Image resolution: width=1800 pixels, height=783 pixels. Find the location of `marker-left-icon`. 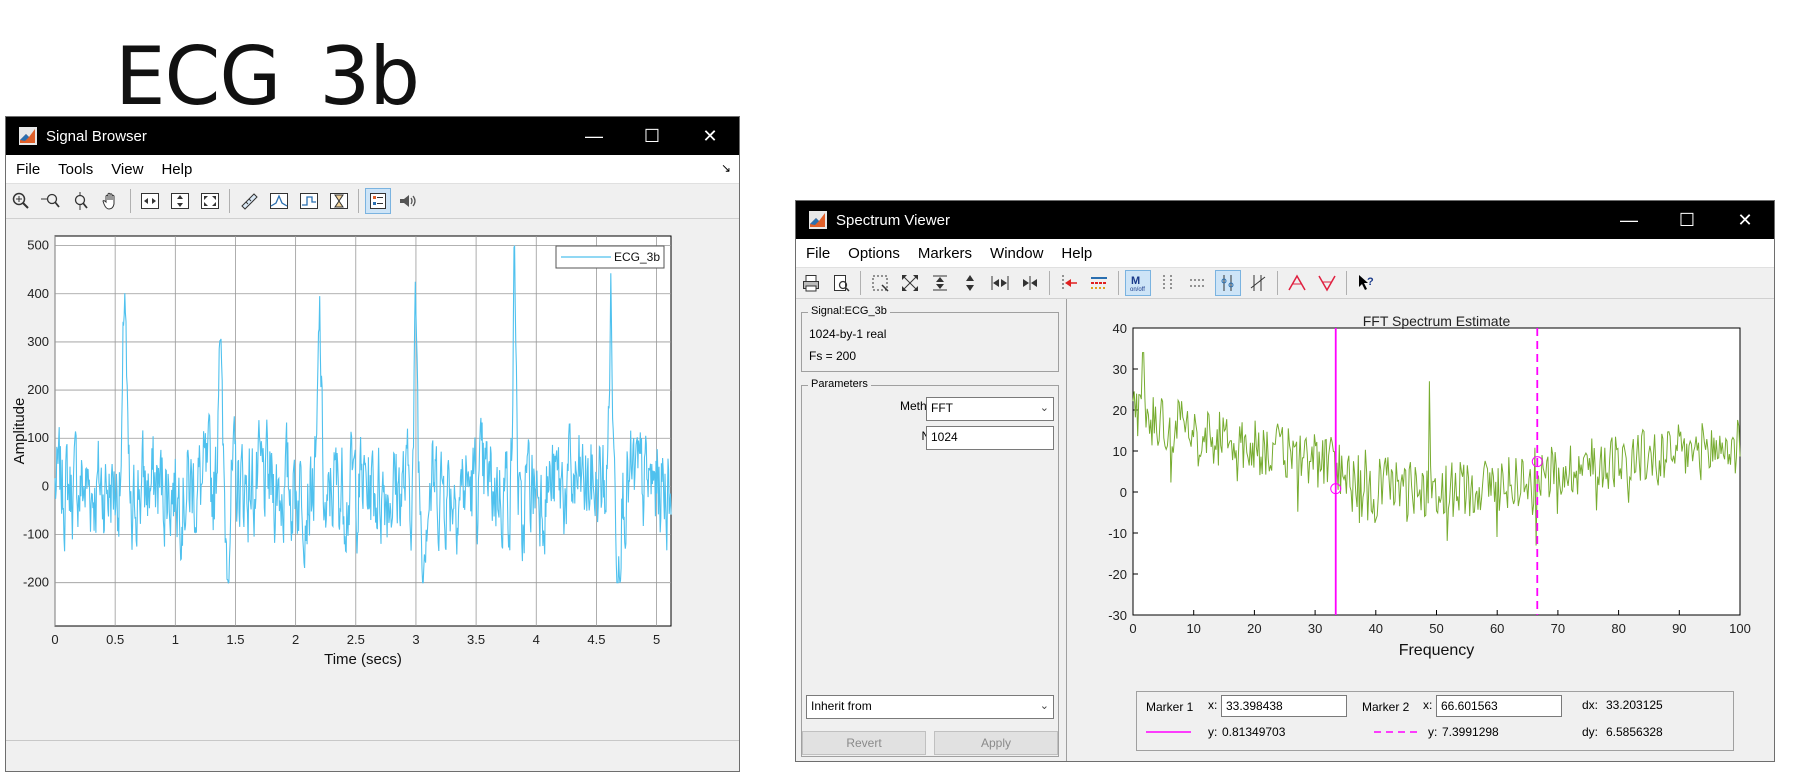

marker-left-icon is located at coordinates (1069, 283).